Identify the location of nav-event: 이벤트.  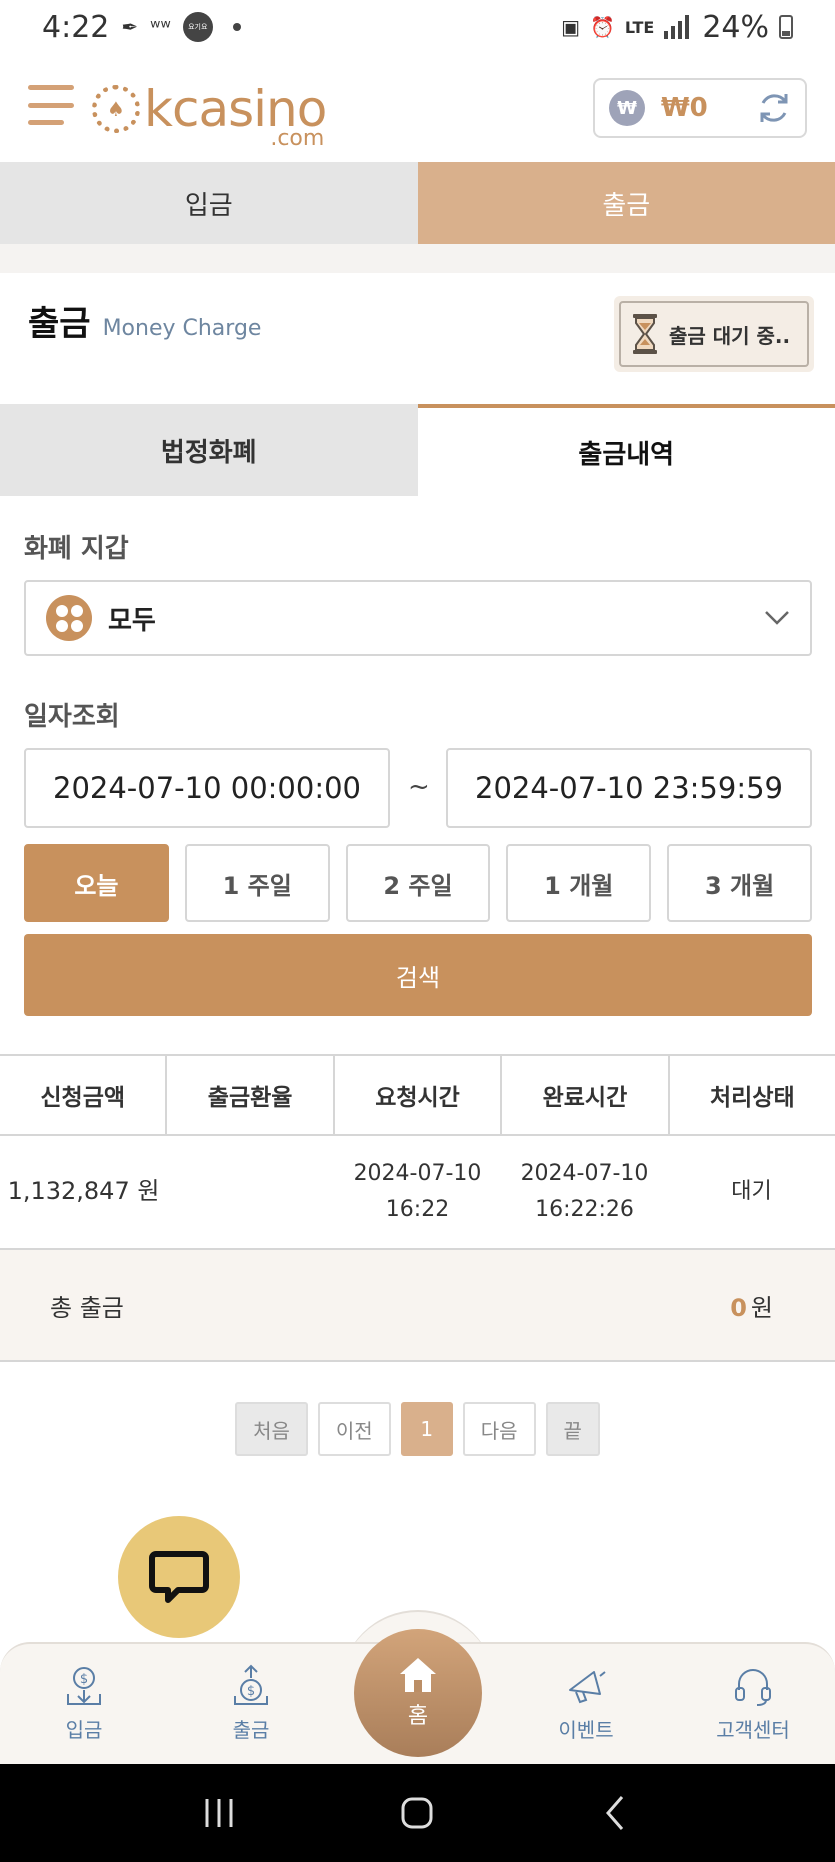
(586, 1703).